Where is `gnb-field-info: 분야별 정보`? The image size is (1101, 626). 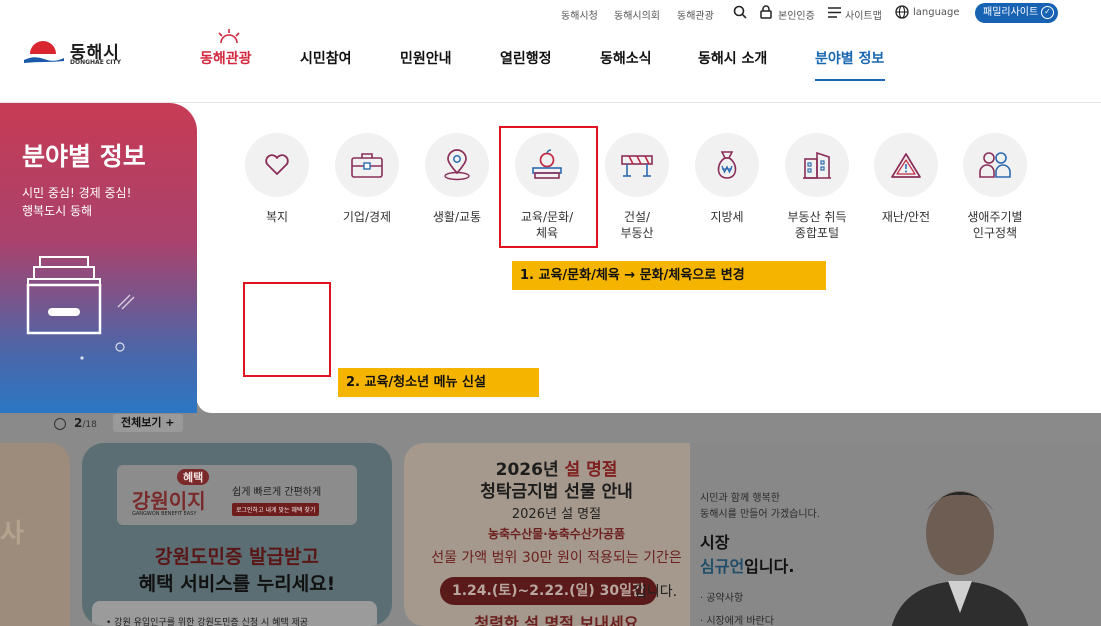
gnb-field-info: 분야별 정보 is located at coordinates (849, 58).